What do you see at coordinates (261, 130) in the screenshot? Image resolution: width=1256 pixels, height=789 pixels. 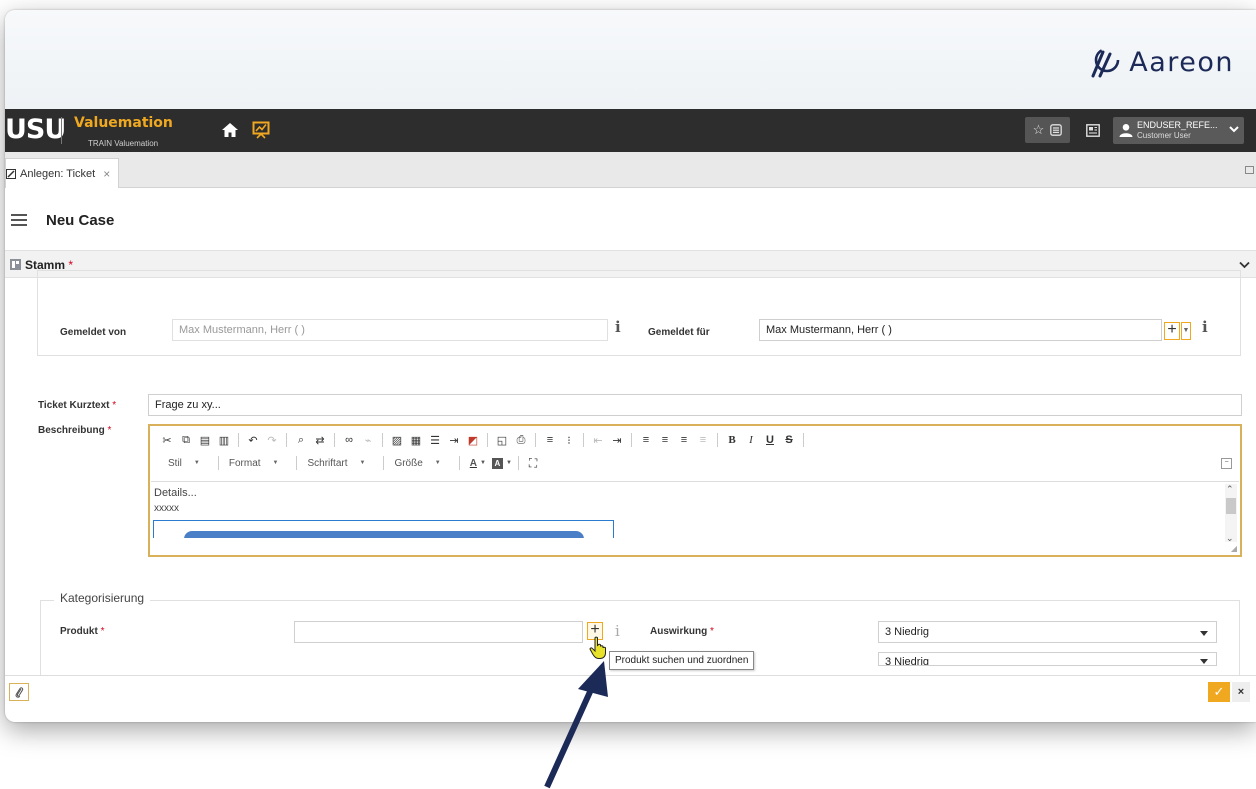 I see `presentation-button` at bounding box center [261, 130].